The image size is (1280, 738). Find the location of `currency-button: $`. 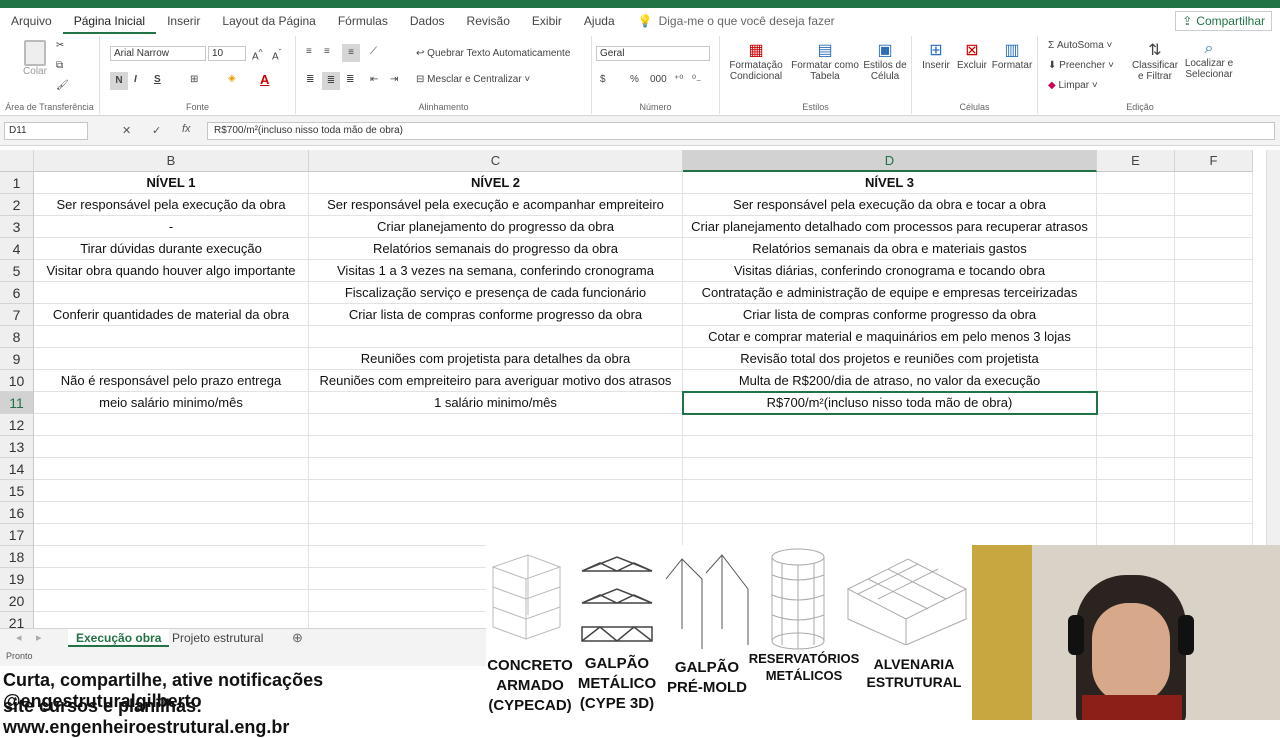

currency-button: $ is located at coordinates (603, 79).